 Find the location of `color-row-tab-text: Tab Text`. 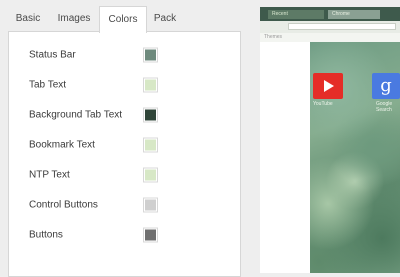

color-row-tab-text: Tab Text is located at coordinates (129, 85).